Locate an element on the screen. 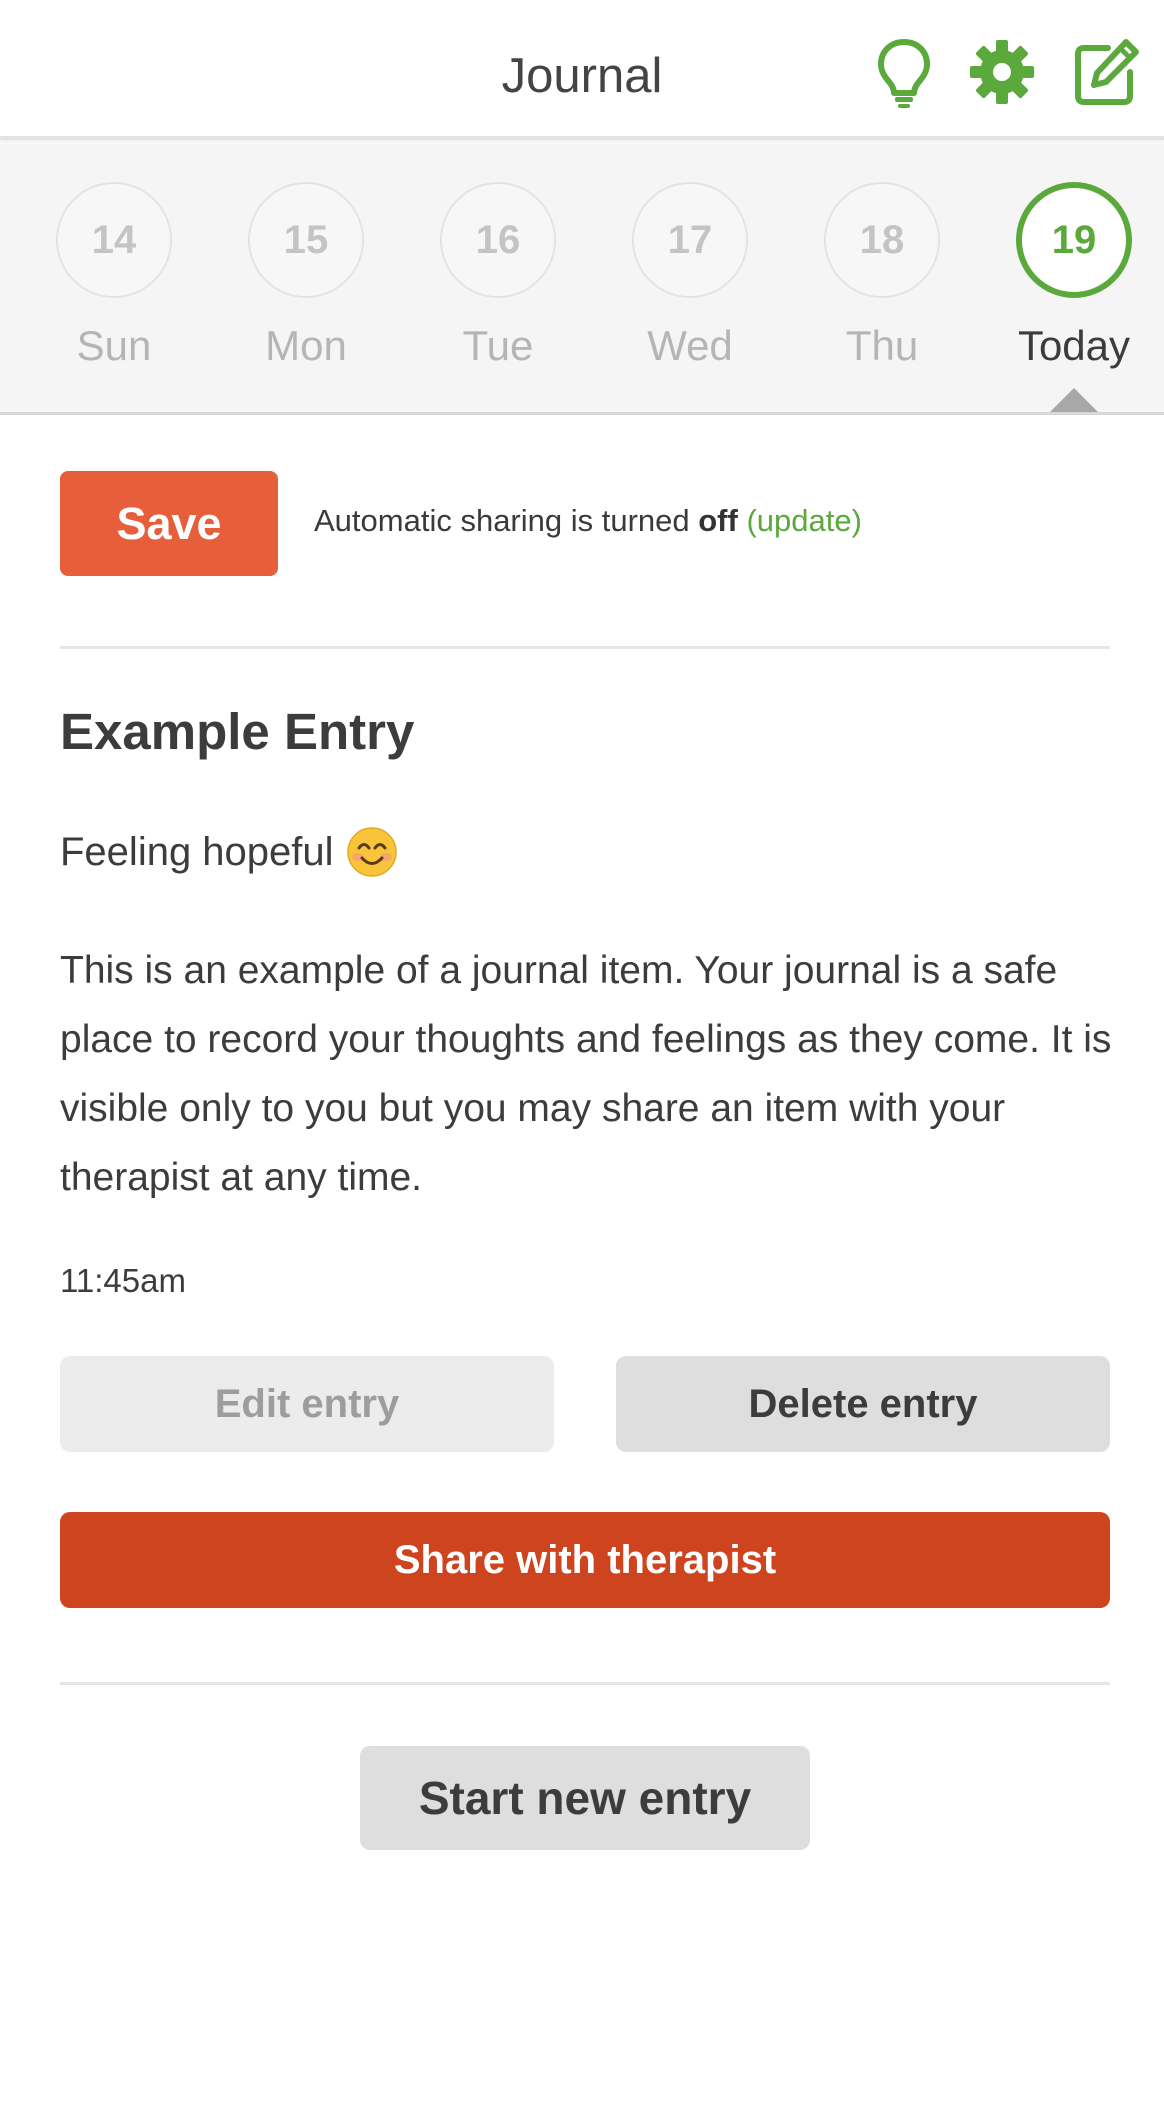 The height and width of the screenshot is (2122, 1164). day-label: Sun is located at coordinates (114, 345).